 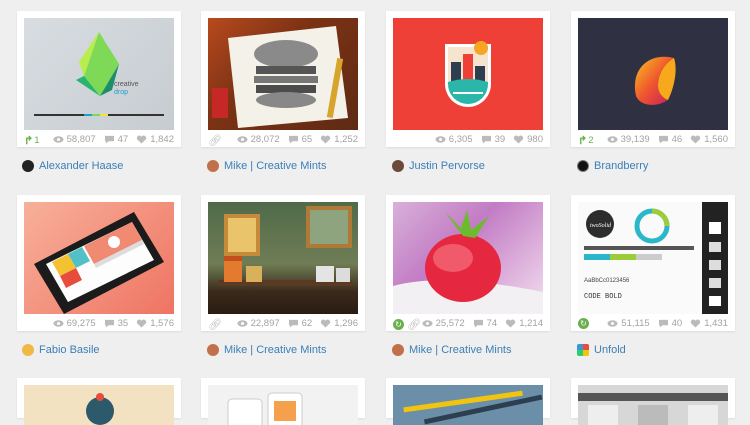 I want to click on shot-stats: ↻ 51,115 40 1,431, so click(x=653, y=324).